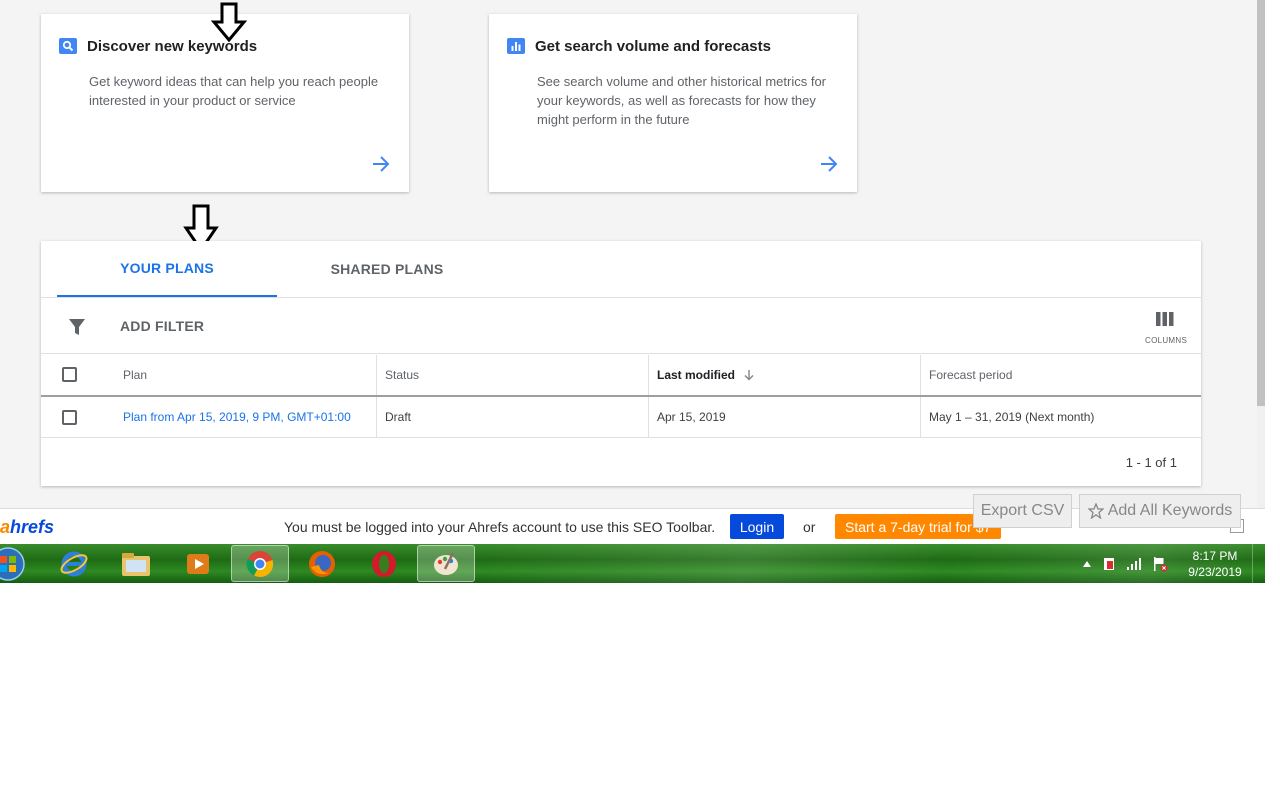 The height and width of the screenshot is (800, 1280). Describe the element at coordinates (69, 374) in the screenshot. I see `select-all-checkbox` at that location.